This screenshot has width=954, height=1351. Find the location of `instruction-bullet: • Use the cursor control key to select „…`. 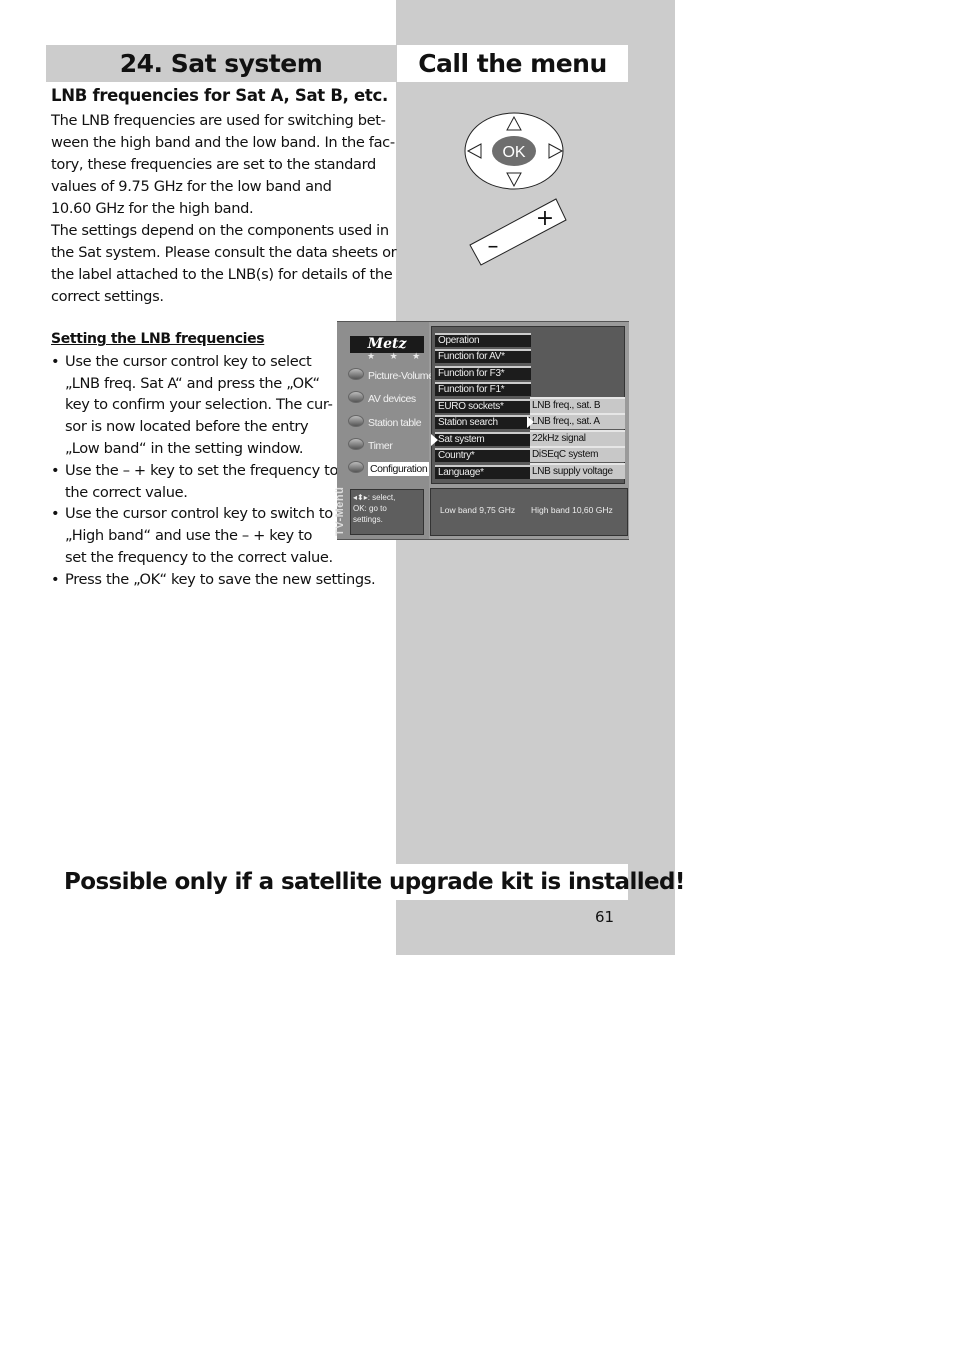

instruction-bullet: • Use the cursor control key to select „… is located at coordinates (211, 405).